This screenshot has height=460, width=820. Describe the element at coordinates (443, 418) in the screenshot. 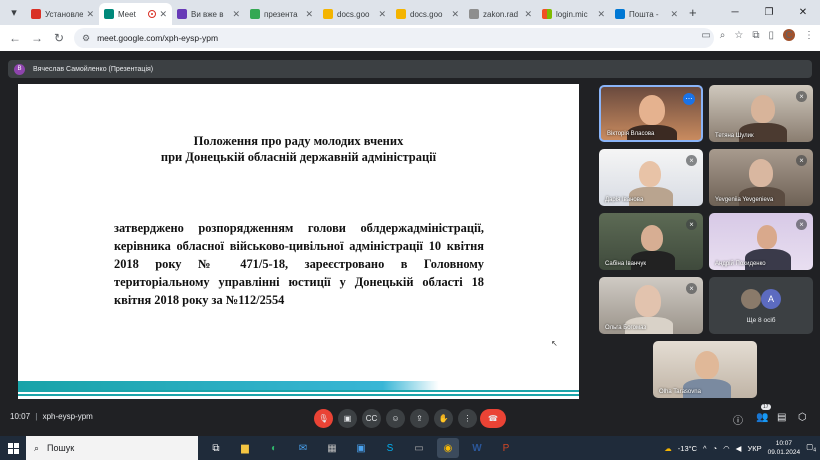

I see `raise-hand-button: ✋` at that location.